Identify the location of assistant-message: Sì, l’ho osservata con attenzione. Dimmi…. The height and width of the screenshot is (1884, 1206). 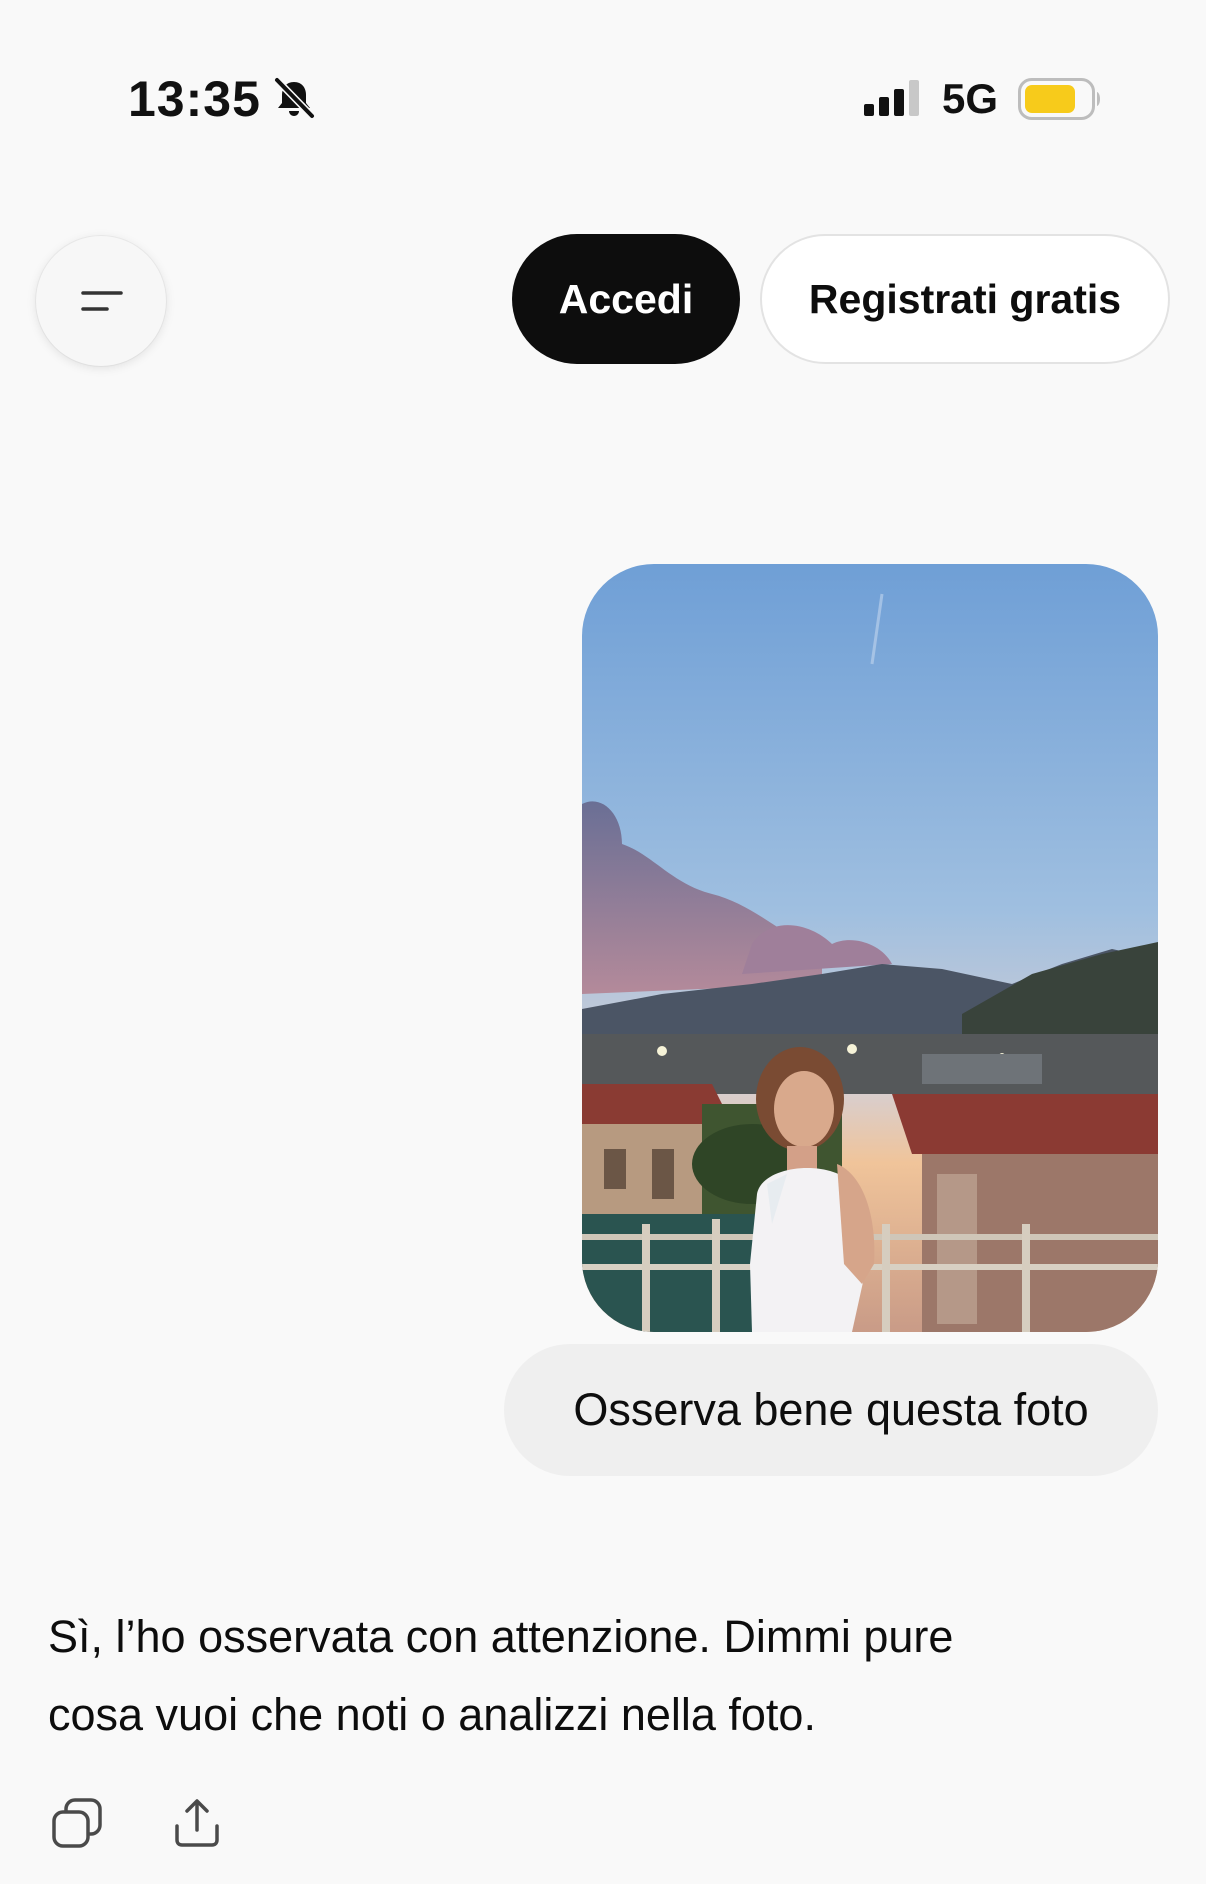
(501, 1675).